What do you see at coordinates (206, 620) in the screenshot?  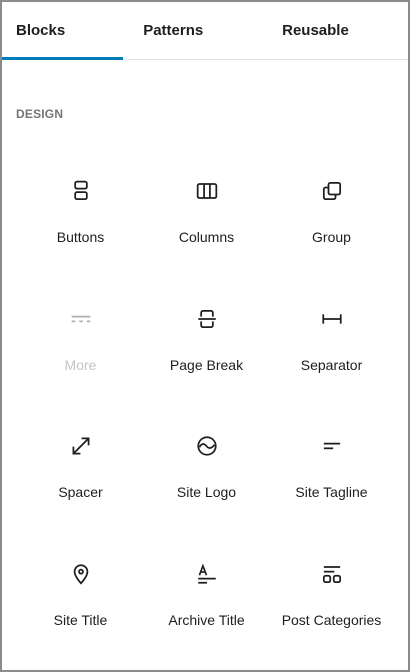 I see `block-label: Archive Title` at bounding box center [206, 620].